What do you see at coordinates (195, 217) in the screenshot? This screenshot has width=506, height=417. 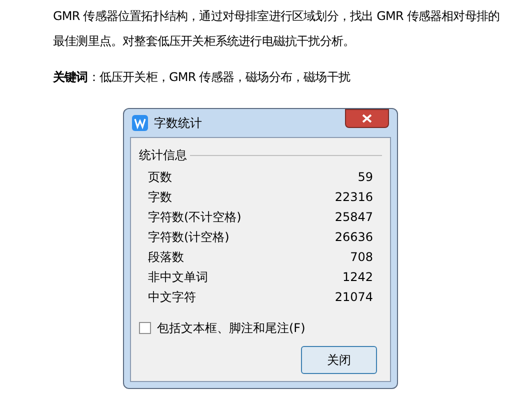 I see `stat-label: 字符数(不计空格)` at bounding box center [195, 217].